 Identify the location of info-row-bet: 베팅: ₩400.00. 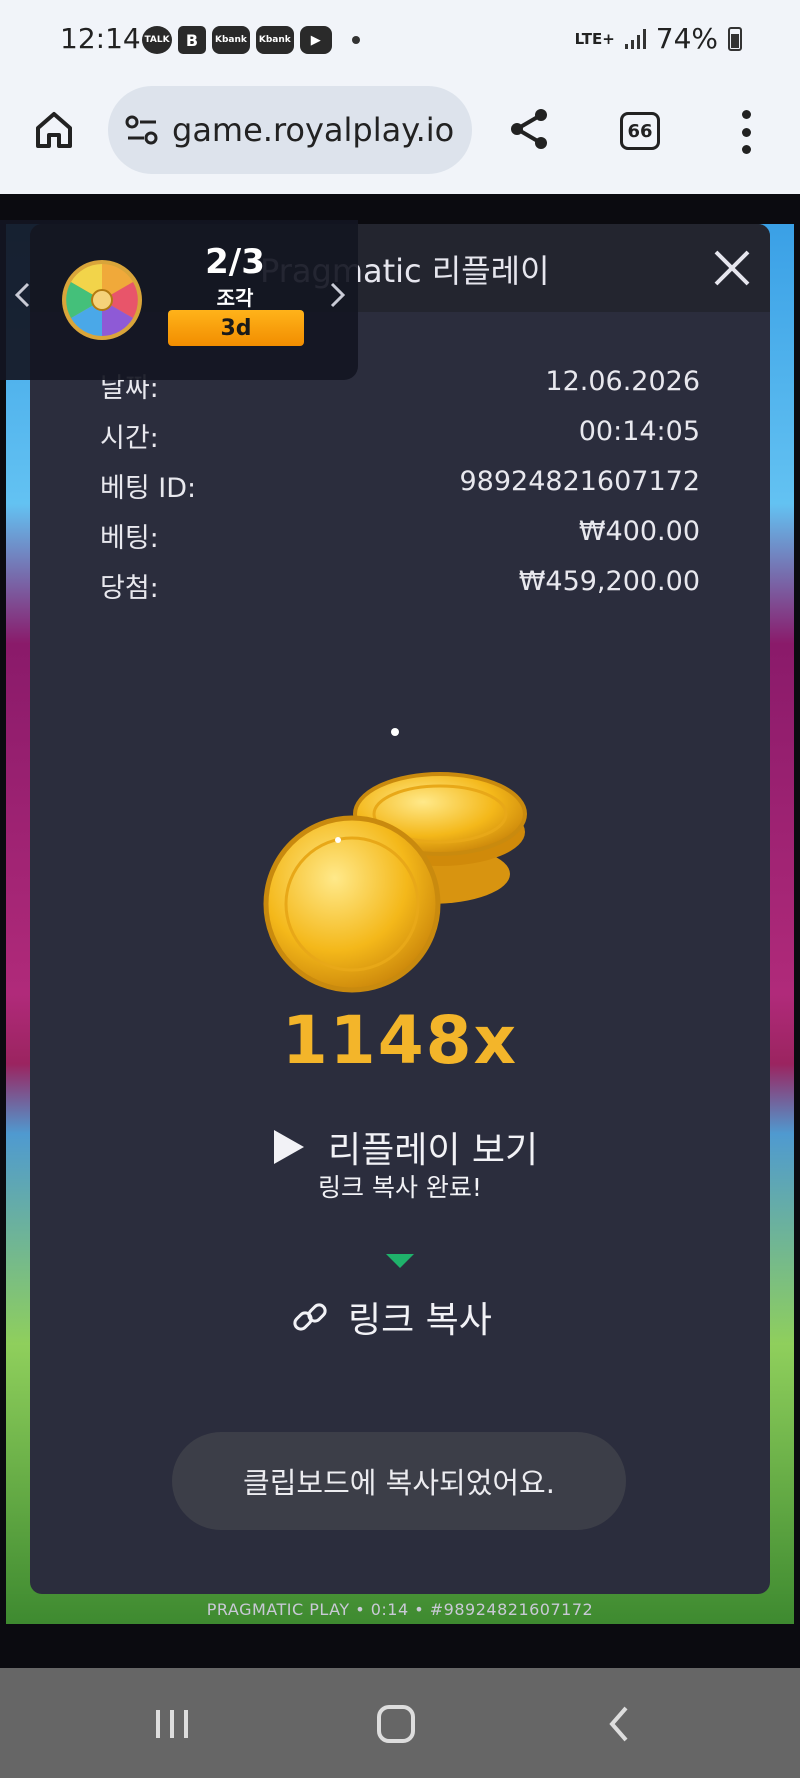
(400, 535).